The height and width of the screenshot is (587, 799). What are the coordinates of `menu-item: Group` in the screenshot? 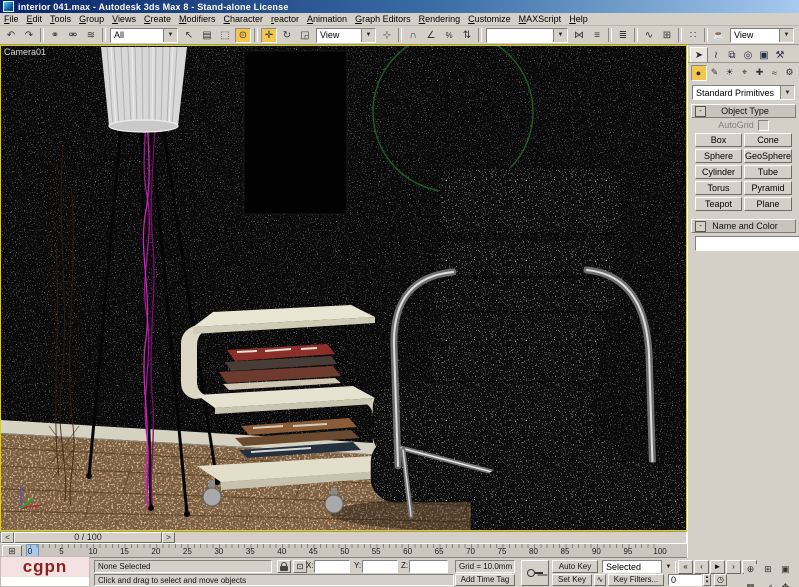 It's located at (91, 19).